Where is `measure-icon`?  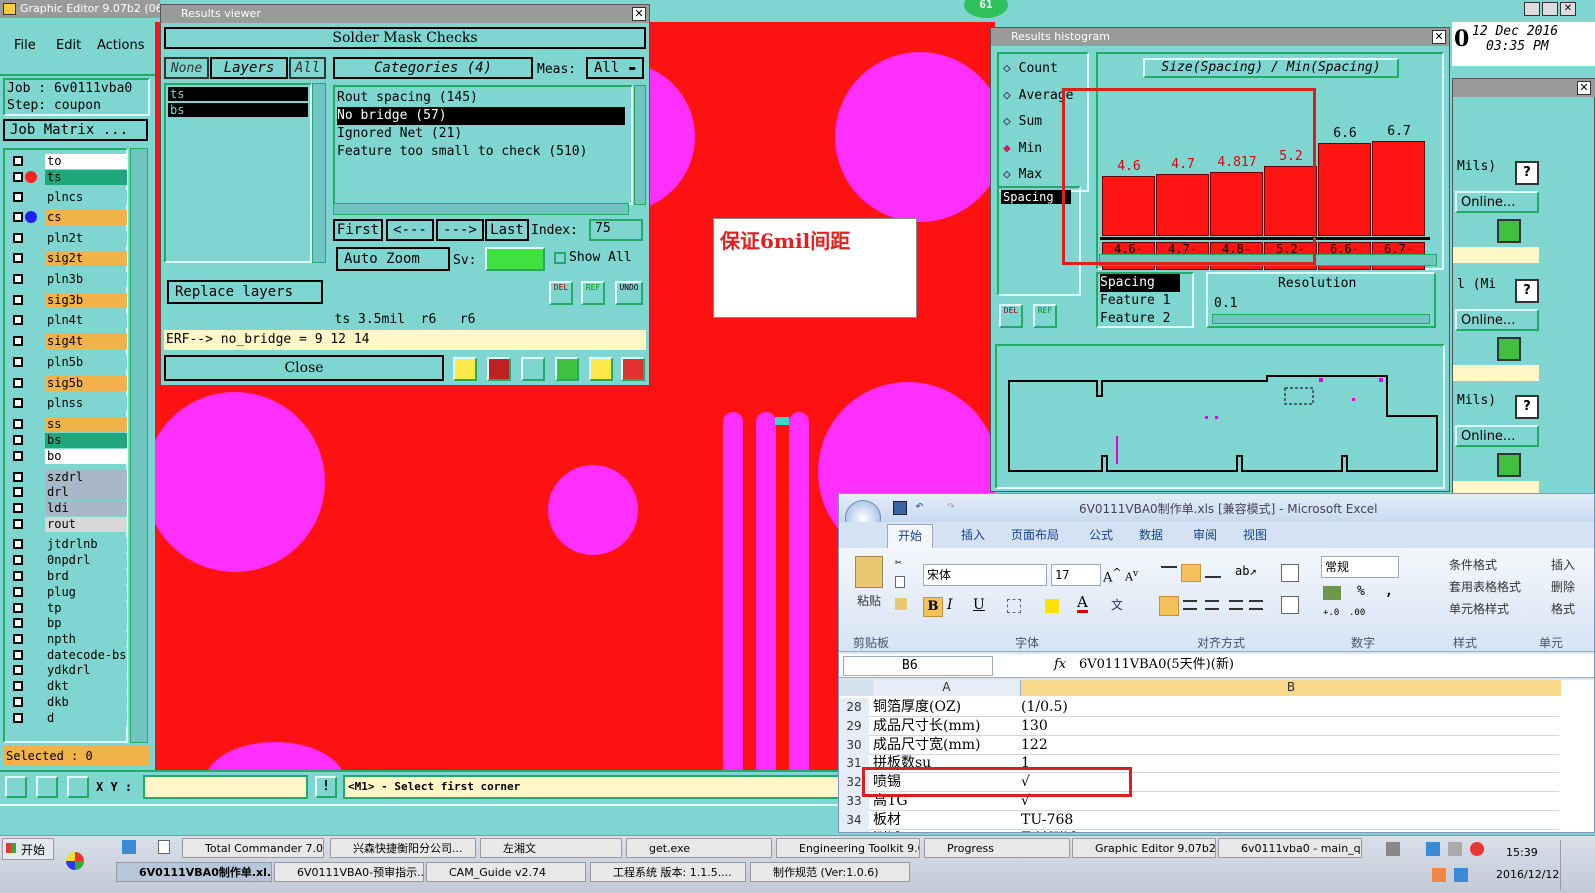
measure-icon is located at coordinates (47, 787).